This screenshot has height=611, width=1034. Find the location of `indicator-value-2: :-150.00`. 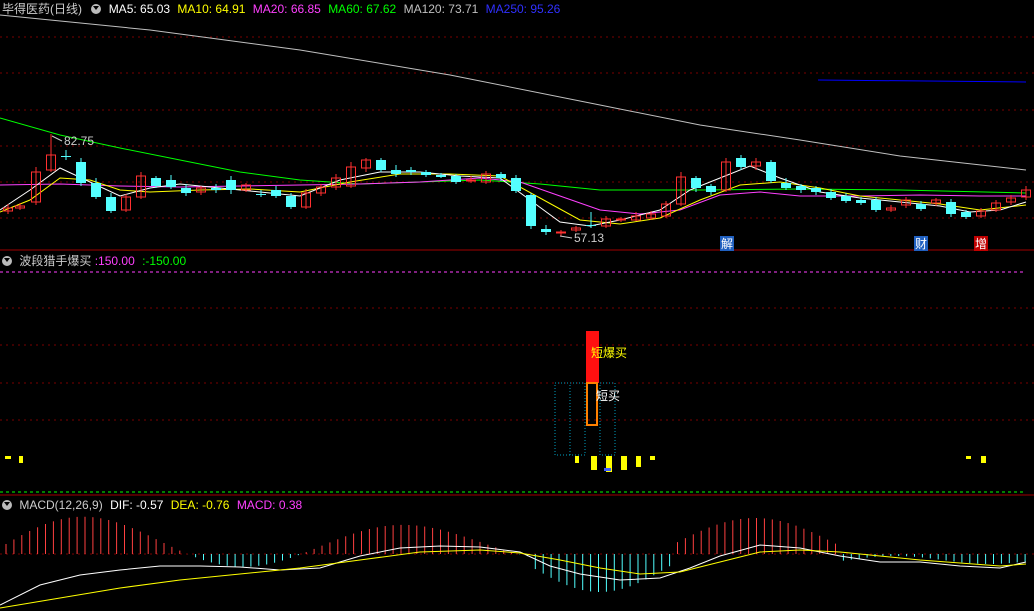

indicator-value-2: :-150.00 is located at coordinates (164, 261).